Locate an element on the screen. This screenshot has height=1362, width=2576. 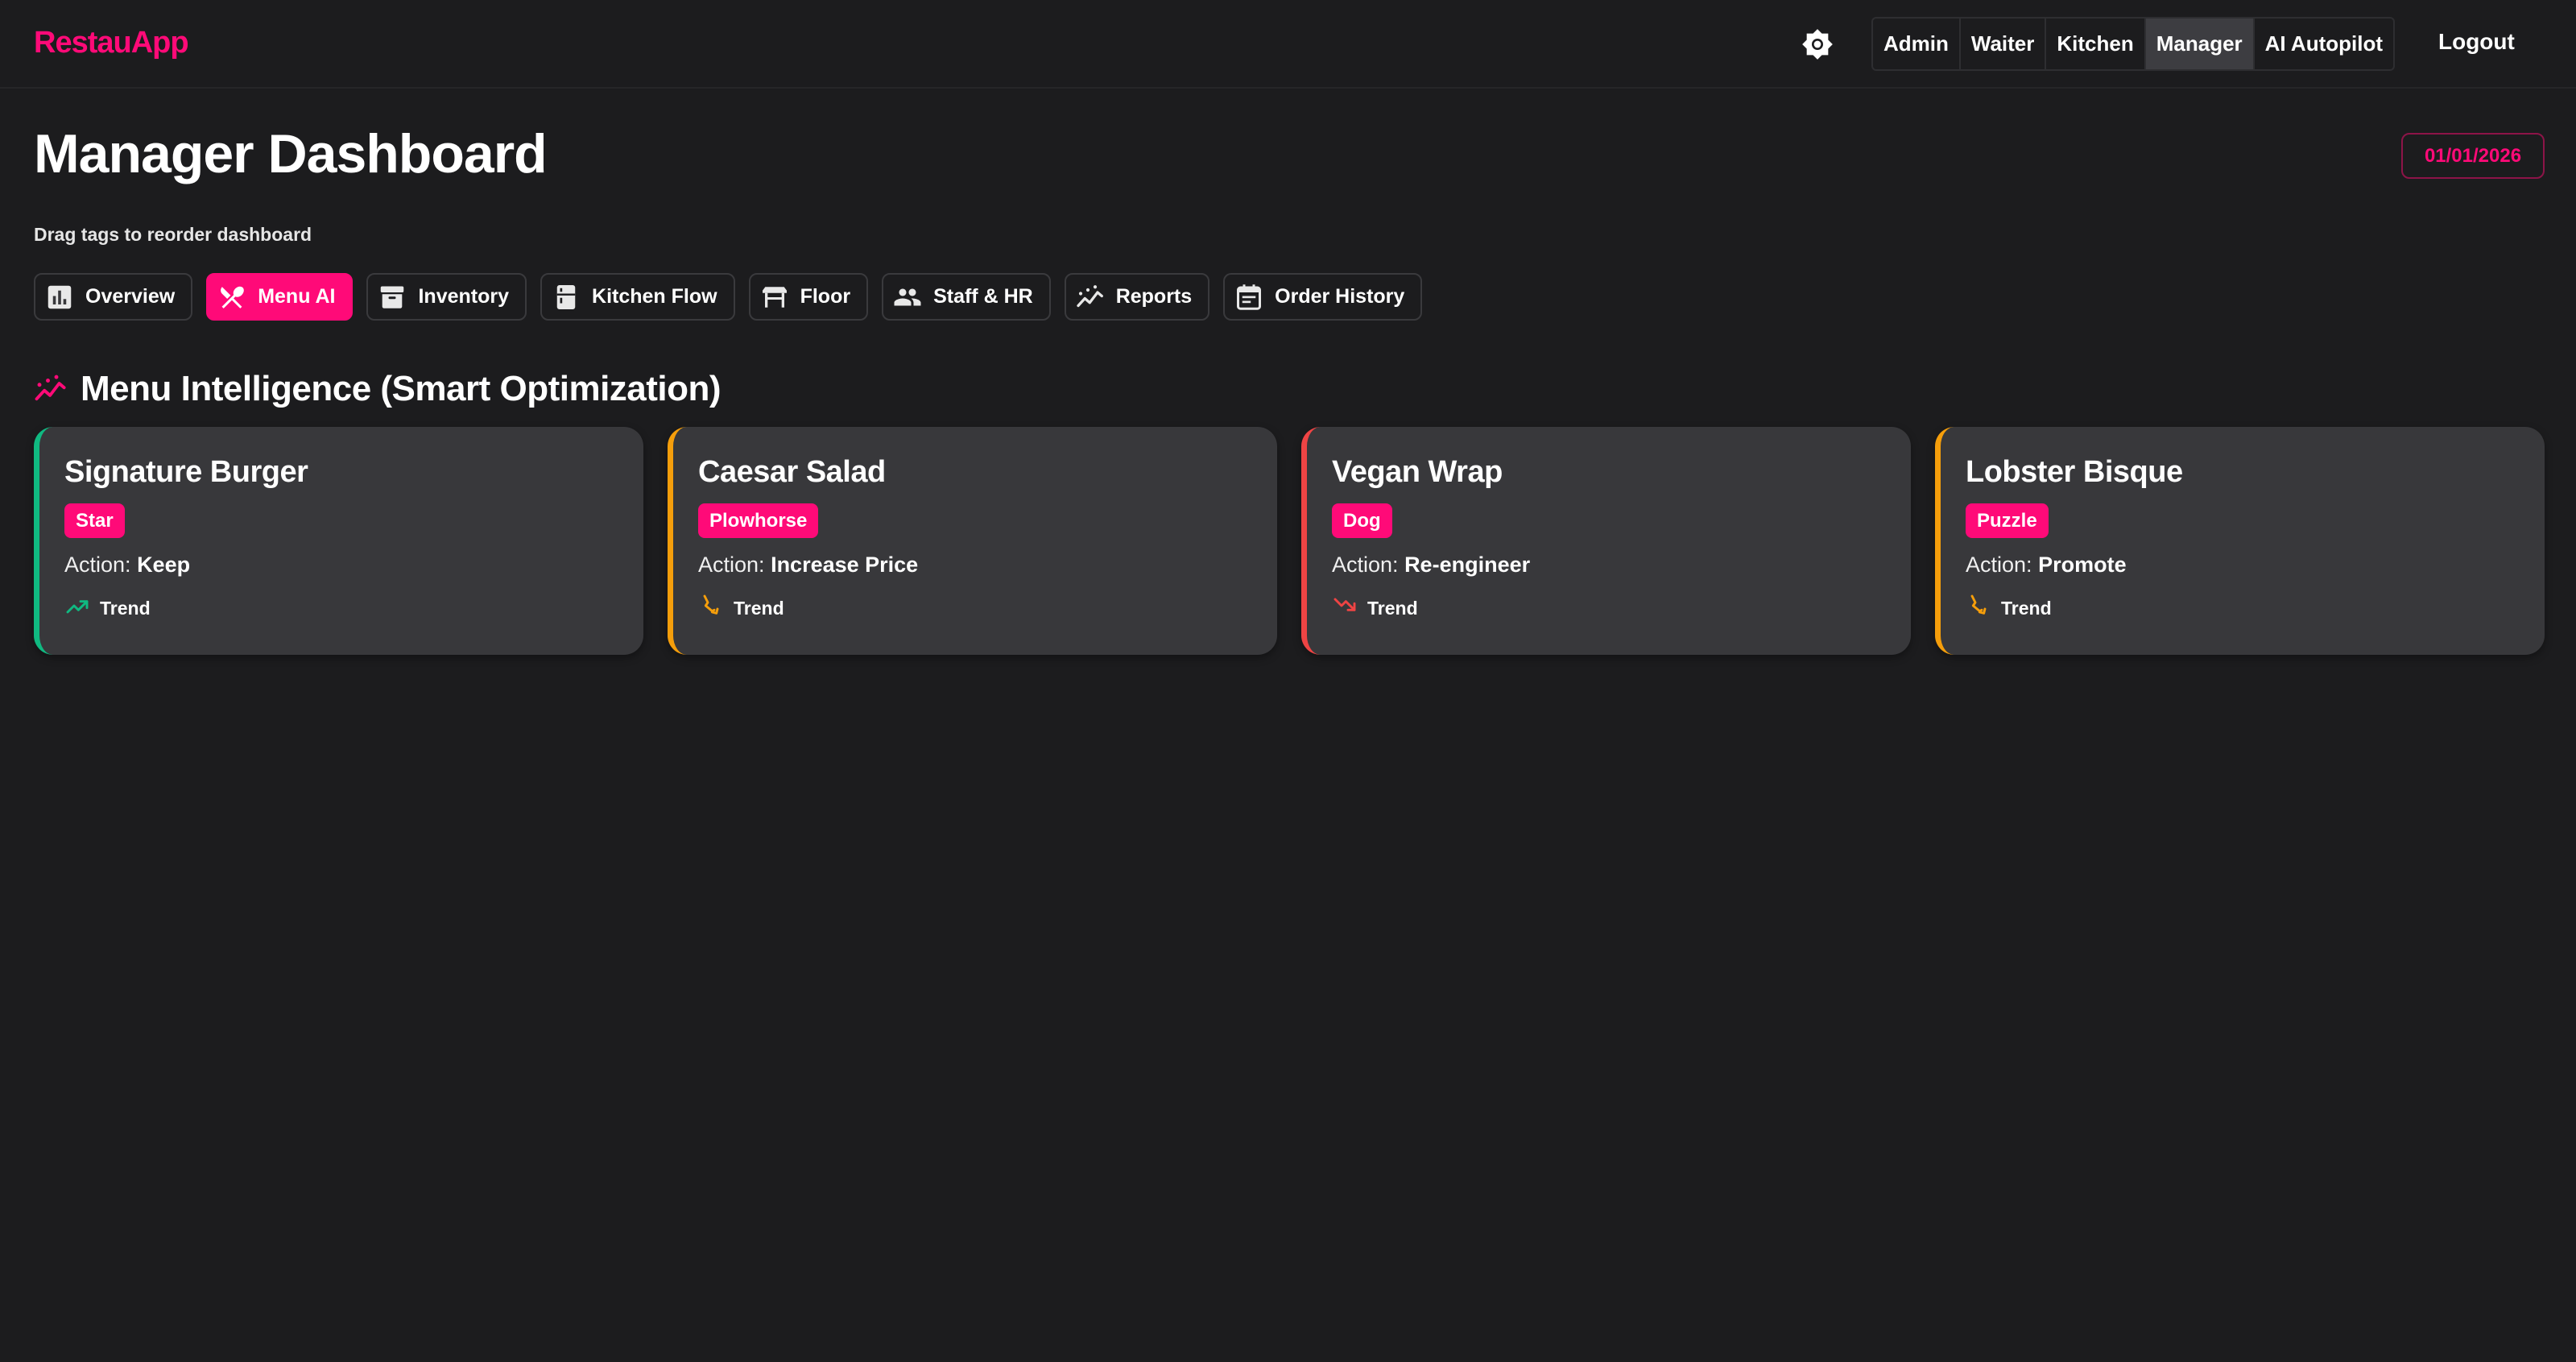
role-manager: Manager is located at coordinates (2200, 44).